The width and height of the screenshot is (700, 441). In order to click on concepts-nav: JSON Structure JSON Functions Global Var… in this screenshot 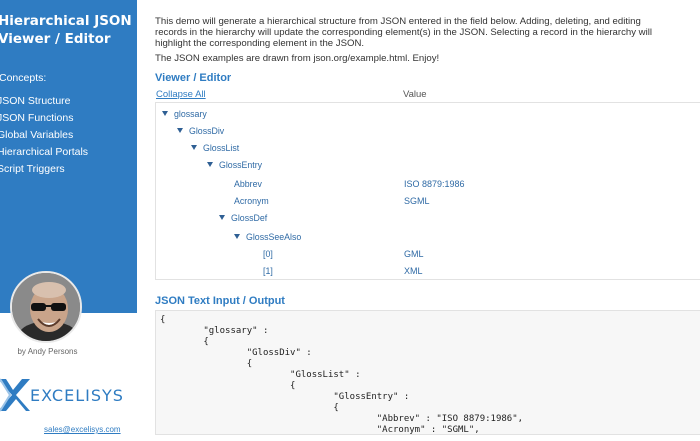, I will do `click(44, 135)`.